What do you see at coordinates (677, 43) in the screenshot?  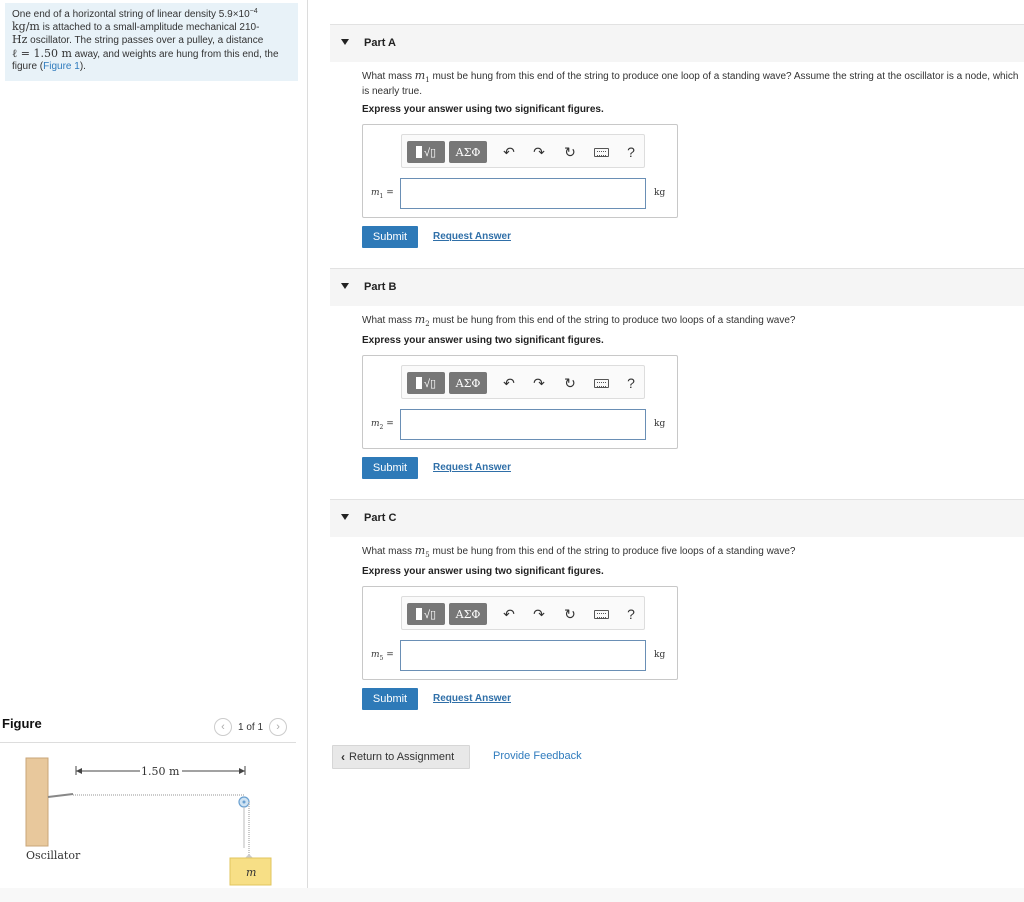 I see `part-a-header: Part A` at bounding box center [677, 43].